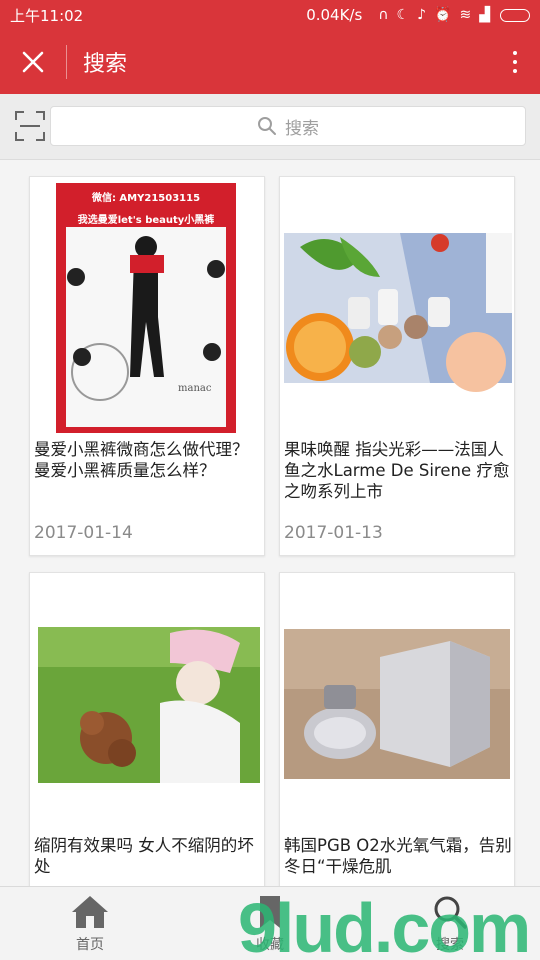 The width and height of the screenshot is (540, 960). What do you see at coordinates (195, 388) in the screenshot?
I see `poster-brand: manac` at bounding box center [195, 388].